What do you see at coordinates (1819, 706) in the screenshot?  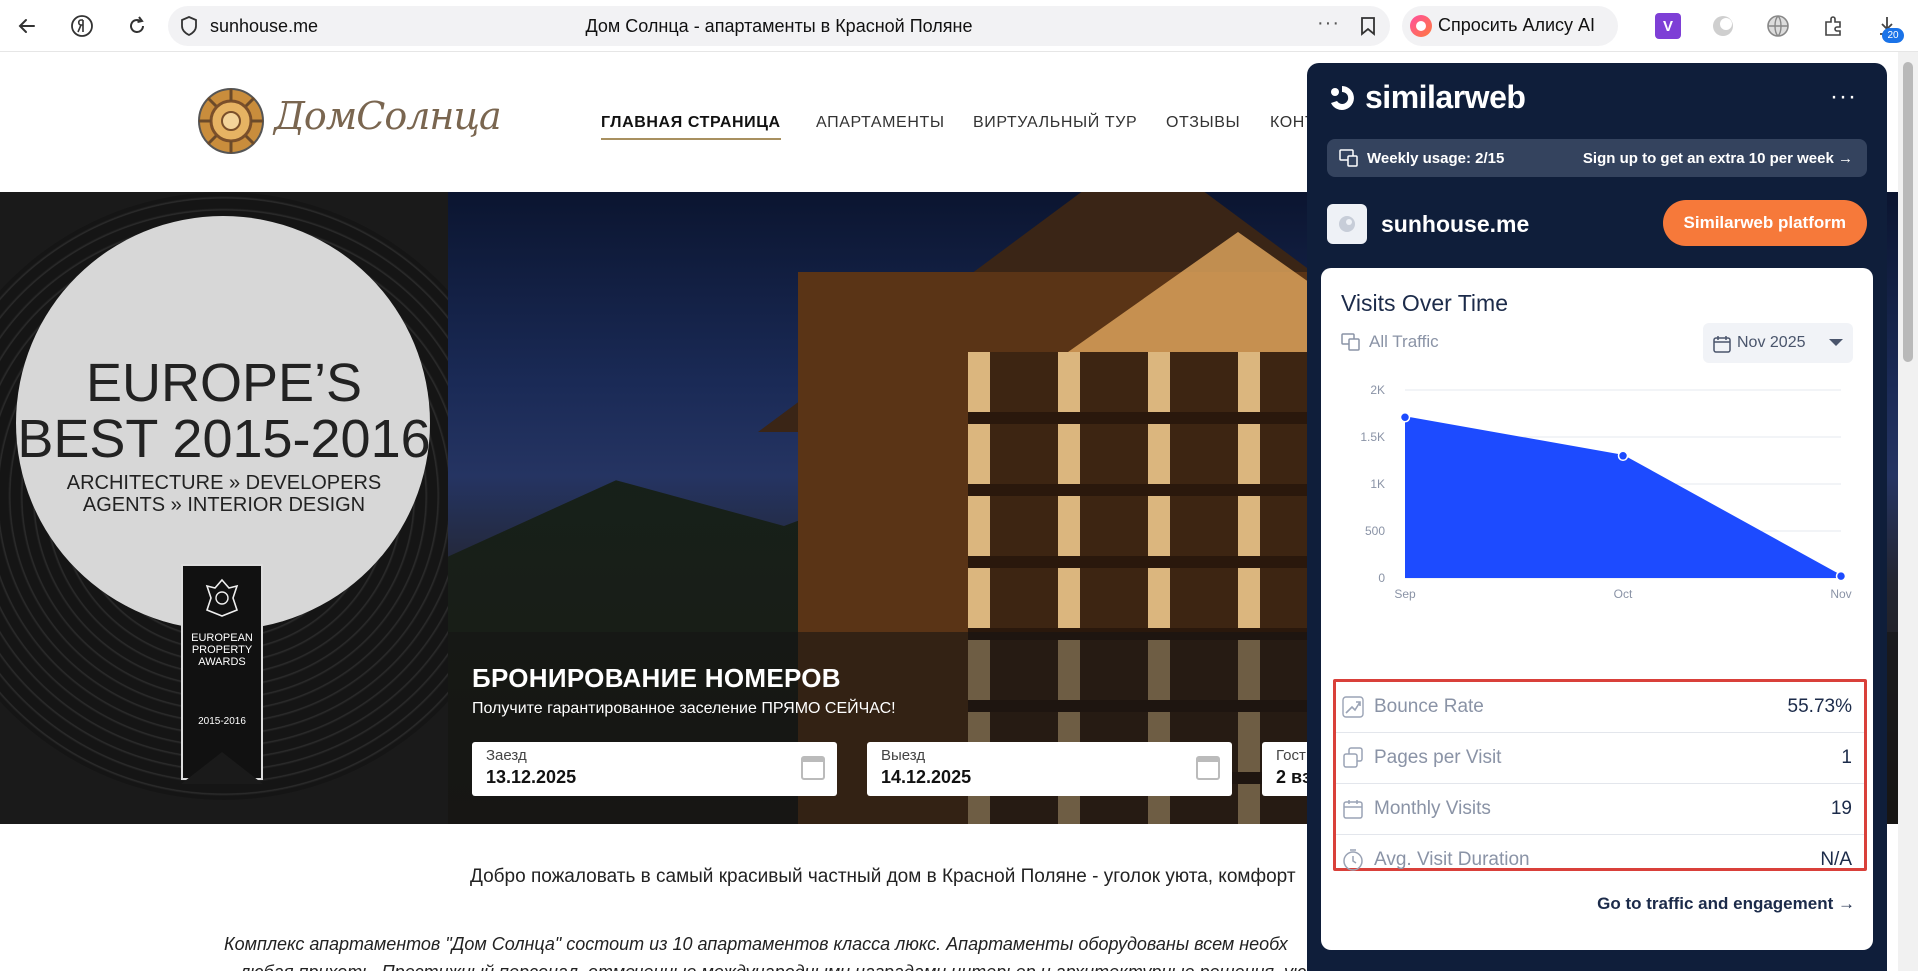 I see `metric-value: 55.73%` at bounding box center [1819, 706].